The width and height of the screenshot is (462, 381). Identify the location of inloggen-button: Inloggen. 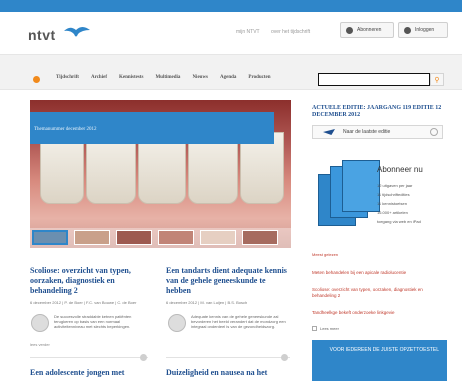
(423, 30).